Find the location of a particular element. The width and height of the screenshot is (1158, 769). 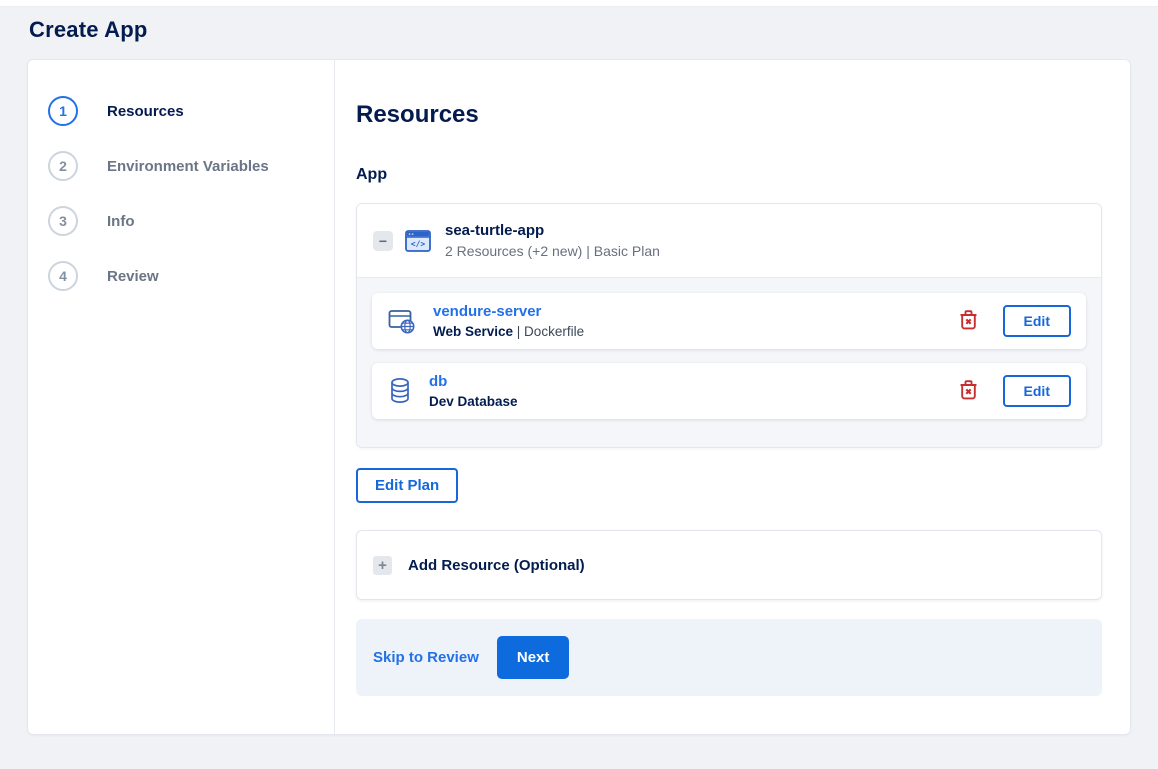

step-label: Info is located at coordinates (121, 221).